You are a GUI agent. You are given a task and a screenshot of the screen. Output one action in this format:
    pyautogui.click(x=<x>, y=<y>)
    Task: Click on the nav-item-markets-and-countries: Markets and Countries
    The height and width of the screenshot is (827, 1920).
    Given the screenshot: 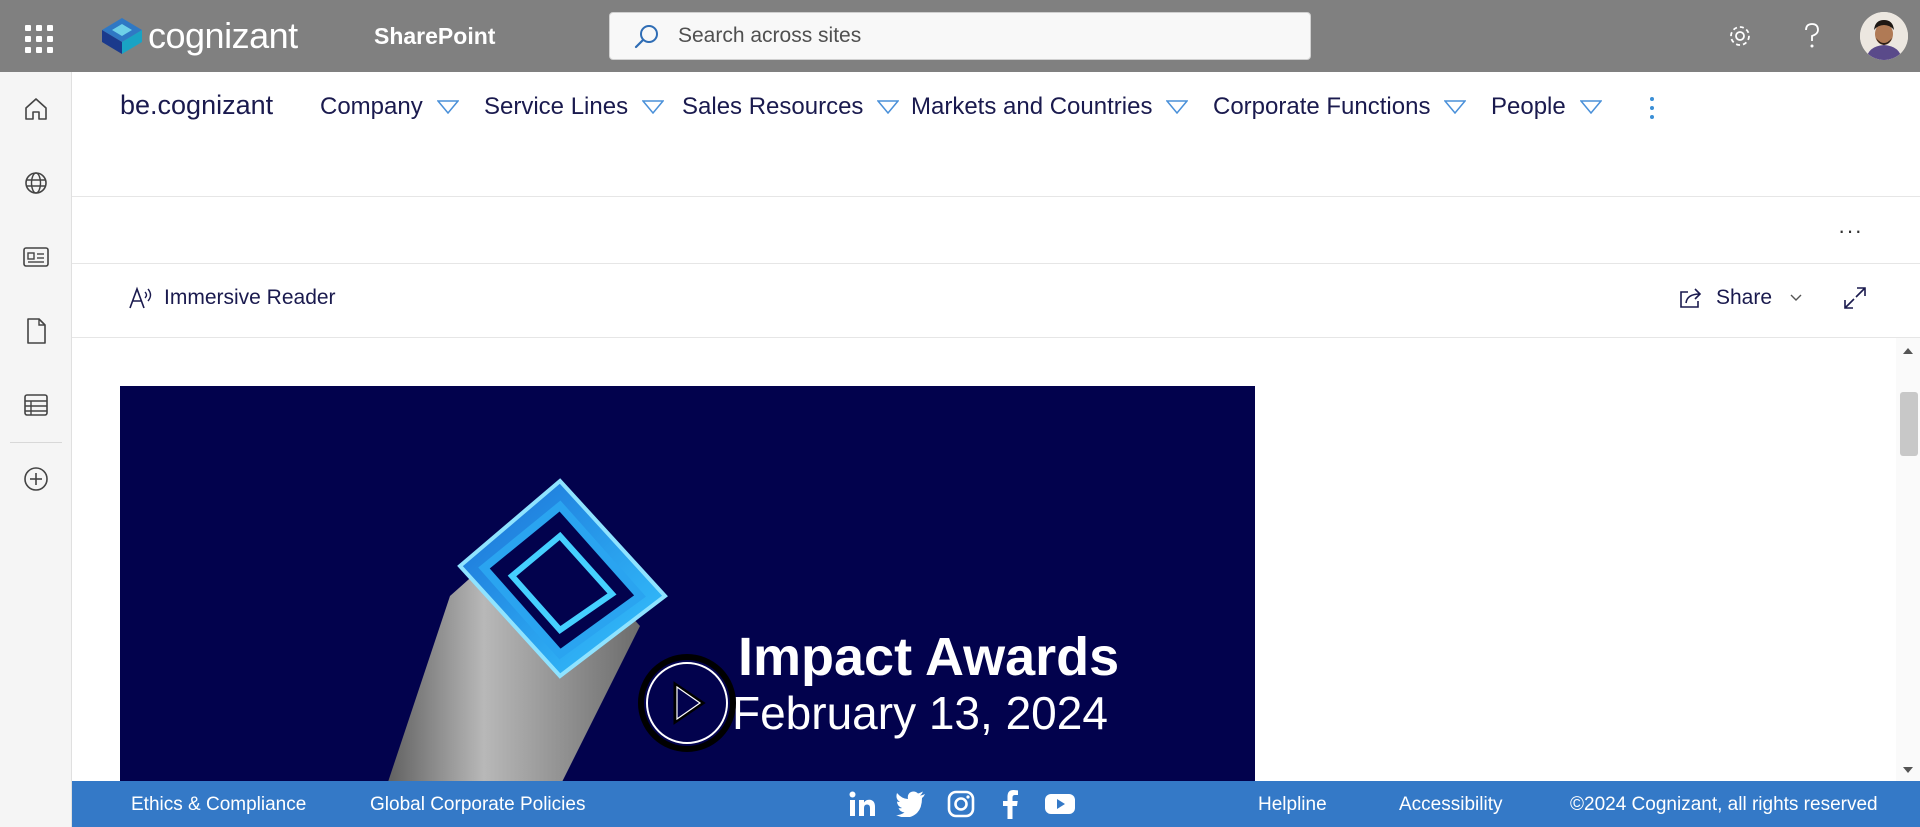 What is the action you would take?
    pyautogui.click(x=1050, y=107)
    